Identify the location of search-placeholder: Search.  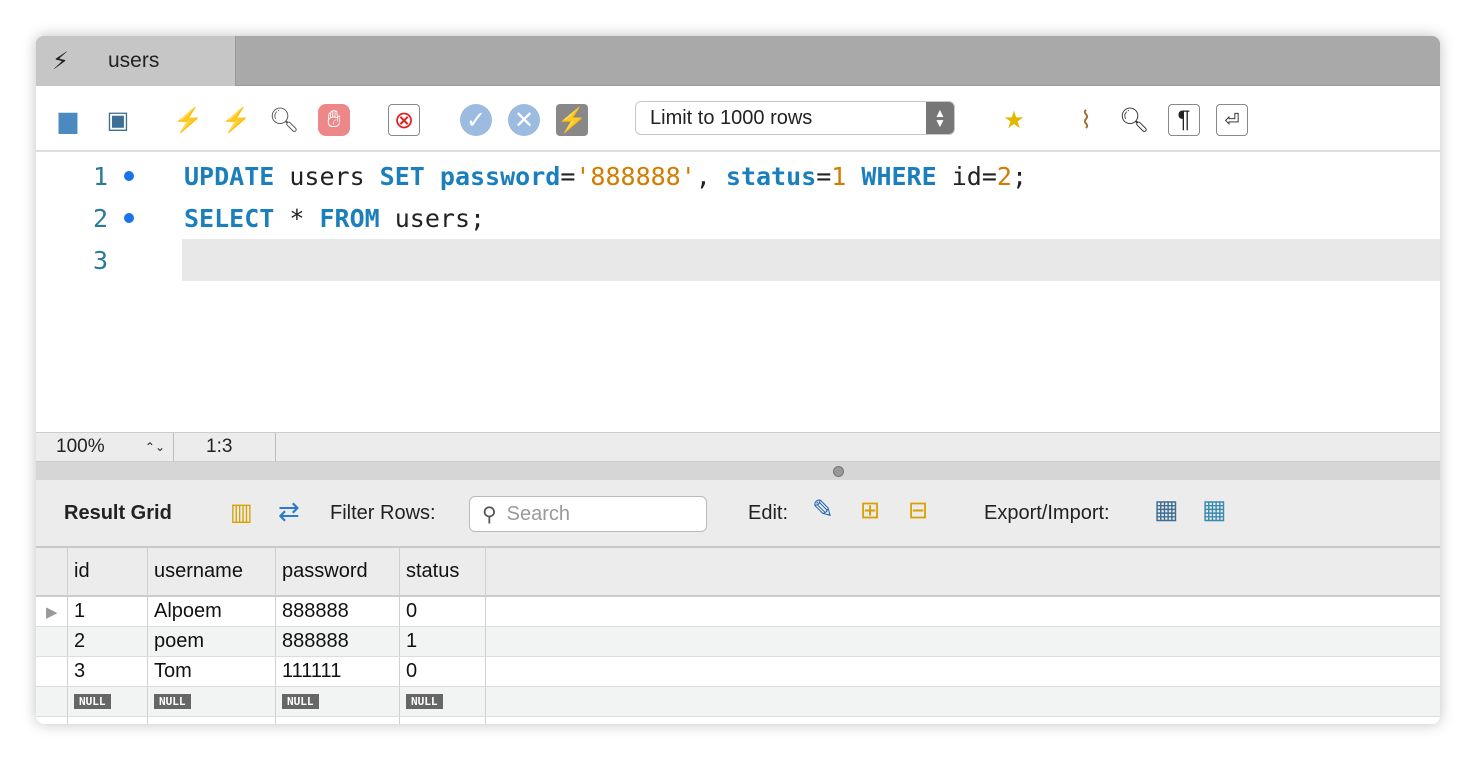
(538, 513).